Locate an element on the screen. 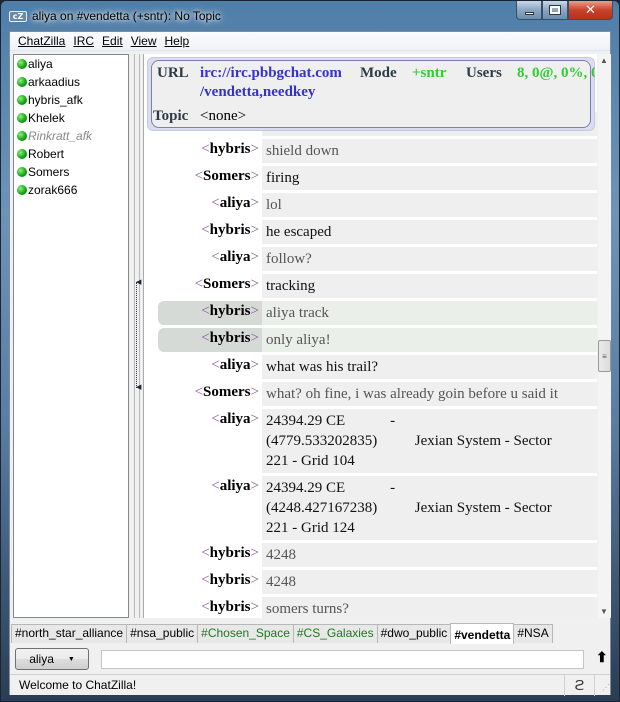 This screenshot has width=620, height=702. collapse-left-icon: ◀ is located at coordinates (139, 282).